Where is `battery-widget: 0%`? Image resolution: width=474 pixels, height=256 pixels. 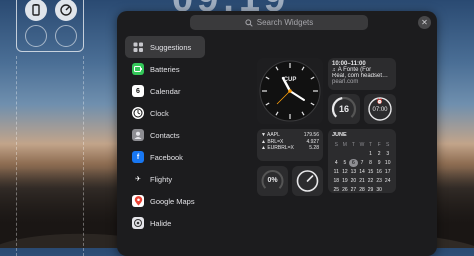
battery-widget: 0% is located at coordinates (272, 181).